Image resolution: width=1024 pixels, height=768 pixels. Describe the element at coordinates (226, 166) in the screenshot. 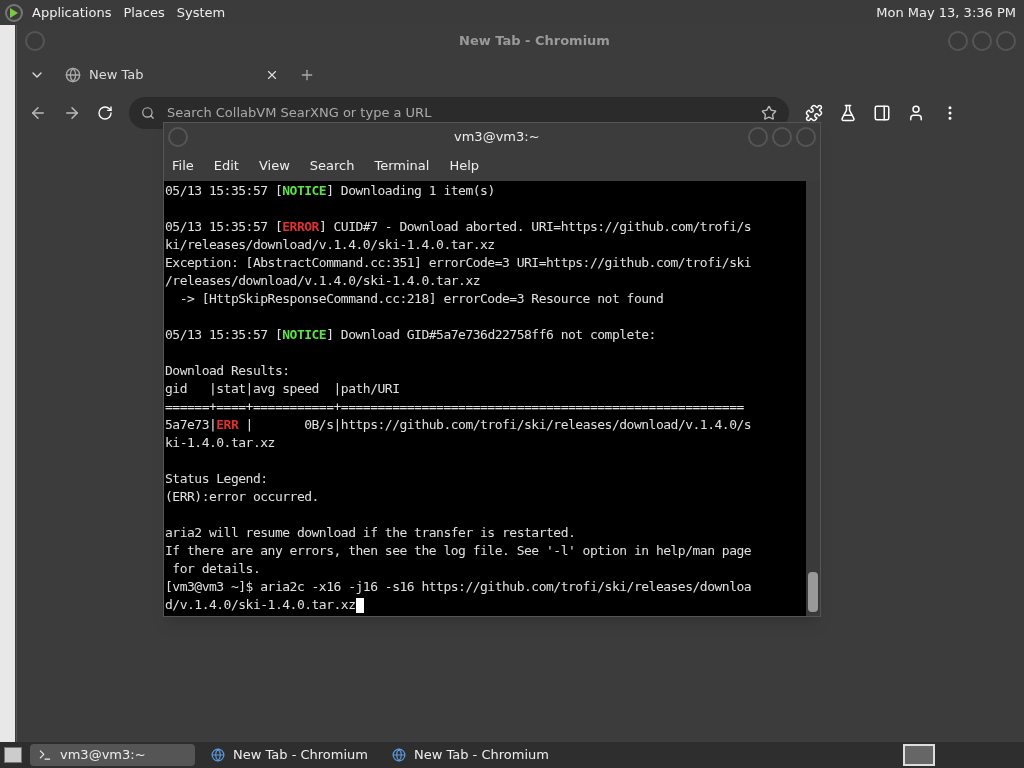

I see `menu-item: Edit` at that location.